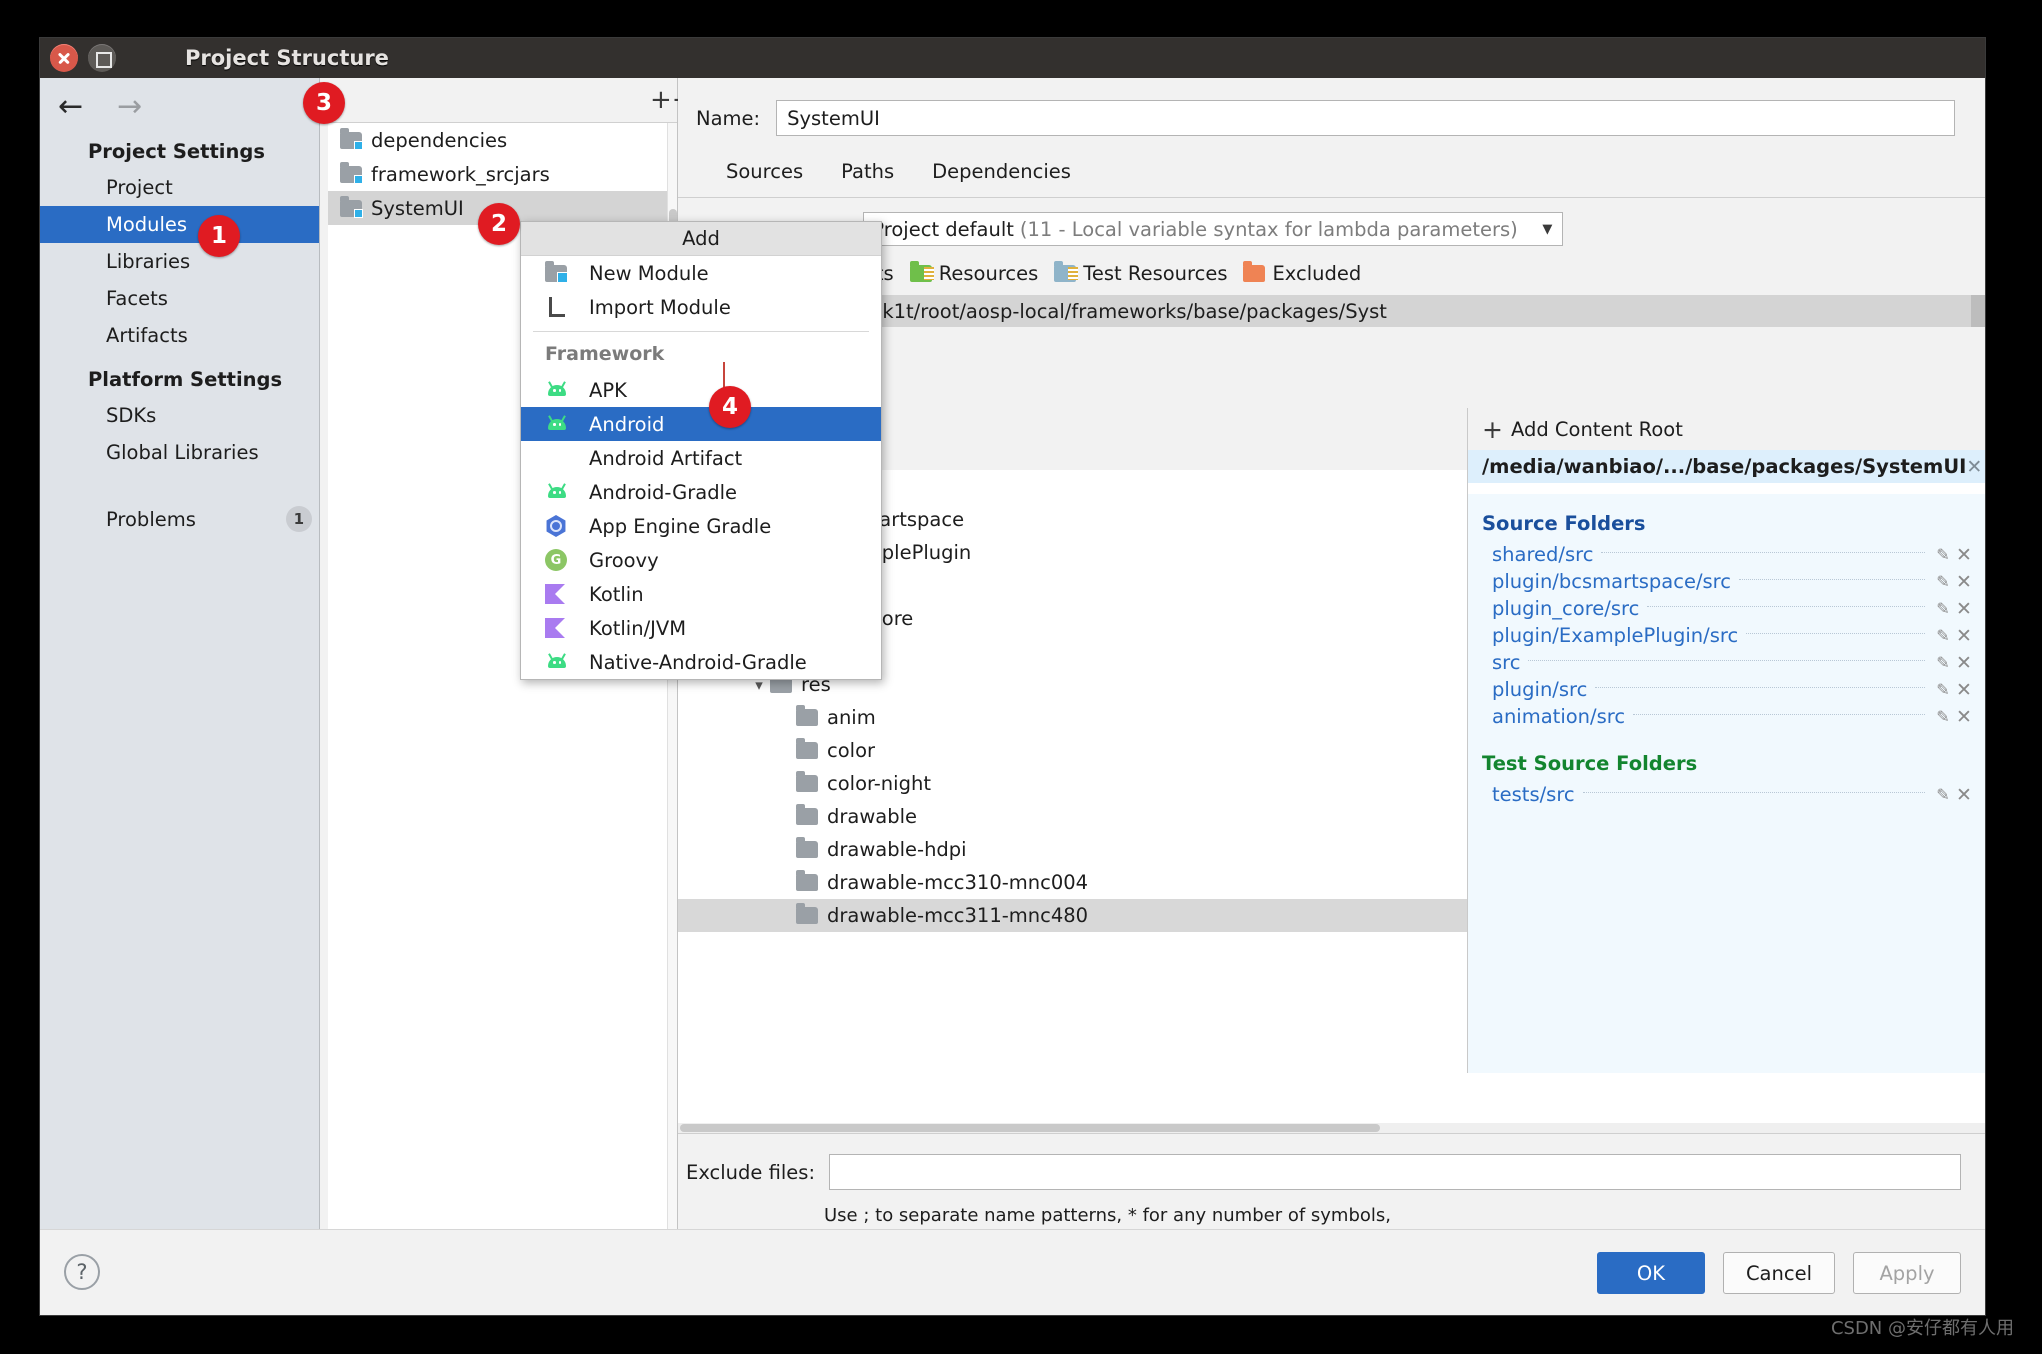 This screenshot has width=2042, height=1354. Describe the element at coordinates (1978, 311) in the screenshot. I see `path-bar-grip` at that location.